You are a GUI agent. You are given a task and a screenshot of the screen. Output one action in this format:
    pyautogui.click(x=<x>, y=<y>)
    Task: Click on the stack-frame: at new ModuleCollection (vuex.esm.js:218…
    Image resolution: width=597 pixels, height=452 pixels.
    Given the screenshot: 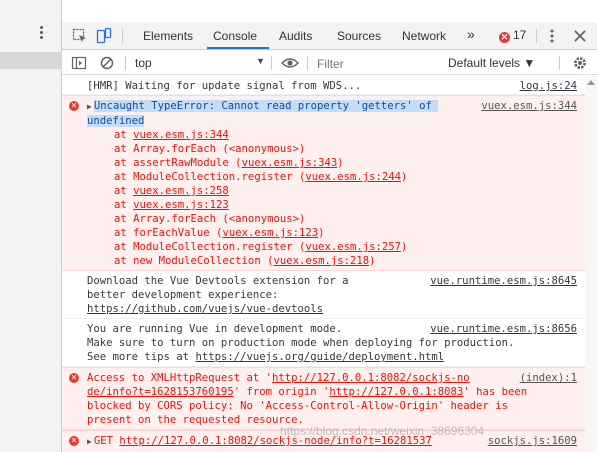 What is the action you would take?
    pyautogui.click(x=245, y=261)
    